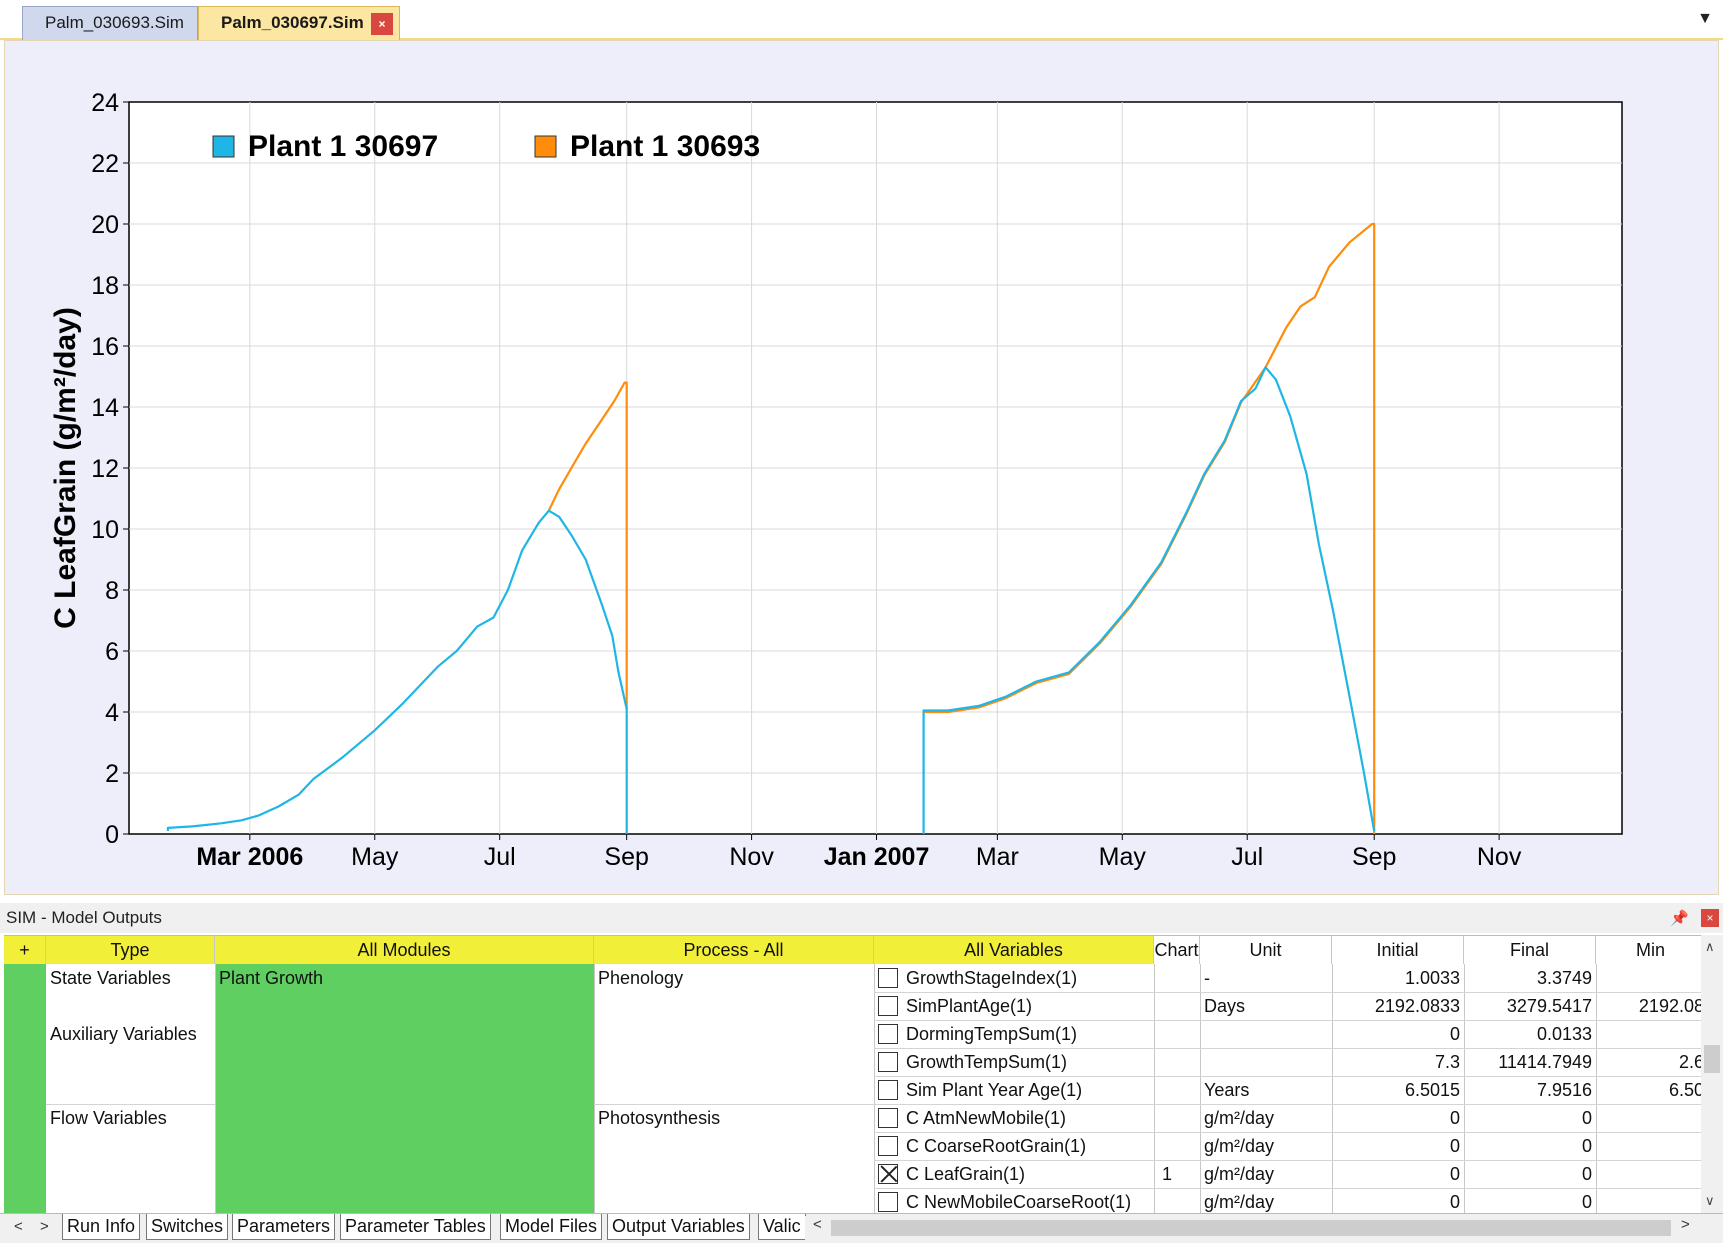 This screenshot has width=1723, height=1243. Describe the element at coordinates (1549, 1006) in the screenshot. I see `variable-final: 3279.5417` at that location.